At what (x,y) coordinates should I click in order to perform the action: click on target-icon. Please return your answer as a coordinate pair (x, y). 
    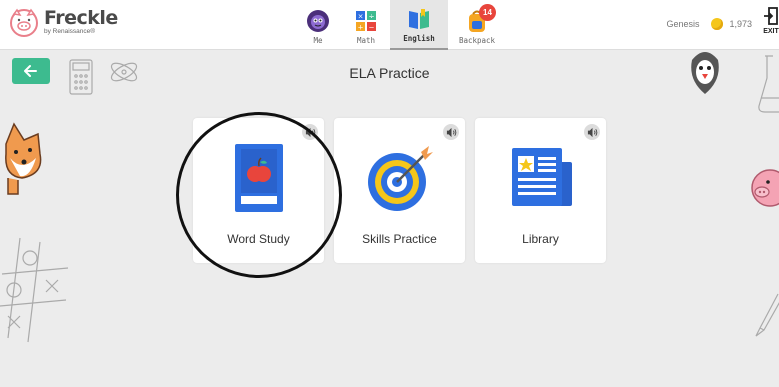
    Looking at the image, I should click on (400, 178).